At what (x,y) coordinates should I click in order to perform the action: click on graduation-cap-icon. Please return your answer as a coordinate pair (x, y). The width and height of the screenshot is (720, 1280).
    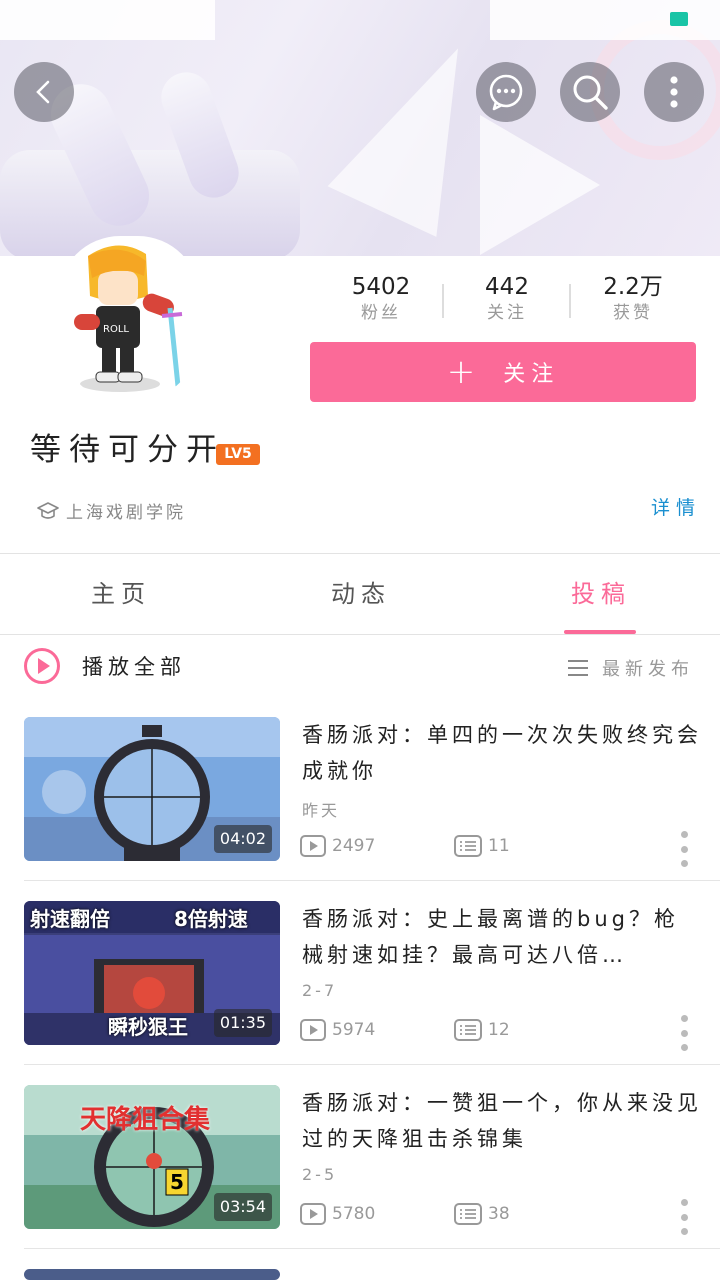
    Looking at the image, I should click on (48, 510).